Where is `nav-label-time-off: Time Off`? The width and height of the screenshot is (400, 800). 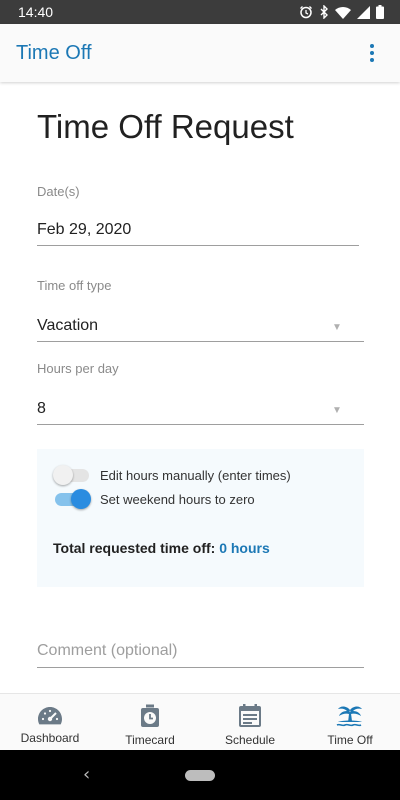
nav-label-time-off: Time Off is located at coordinates (350, 740).